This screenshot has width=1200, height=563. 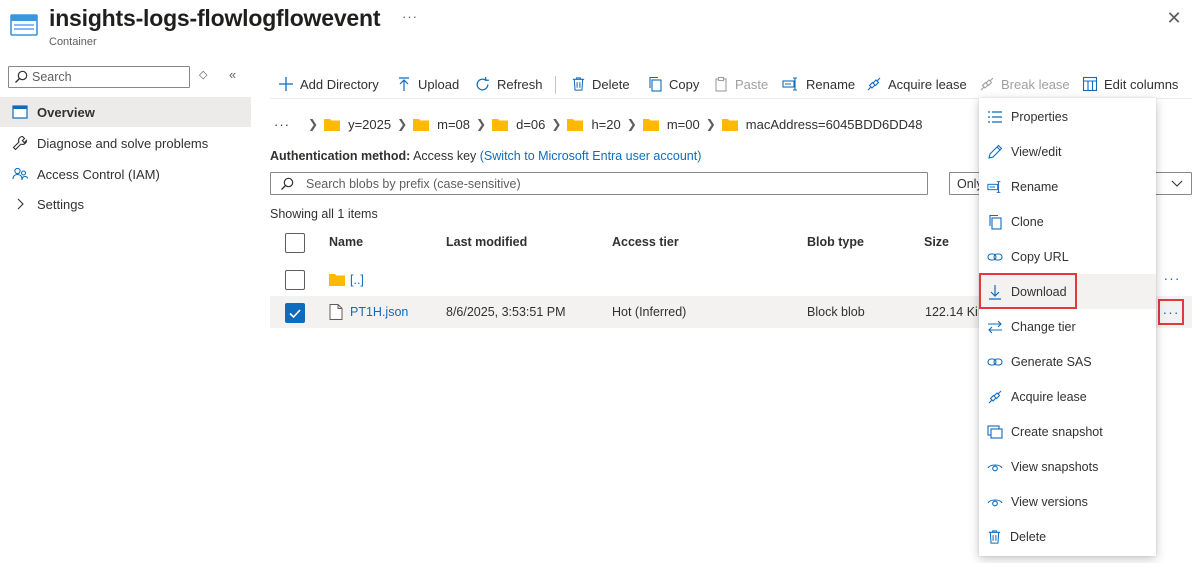 What do you see at coordinates (1067, 466) in the screenshot?
I see `menu-item-view-snapshots: View snapshots` at bounding box center [1067, 466].